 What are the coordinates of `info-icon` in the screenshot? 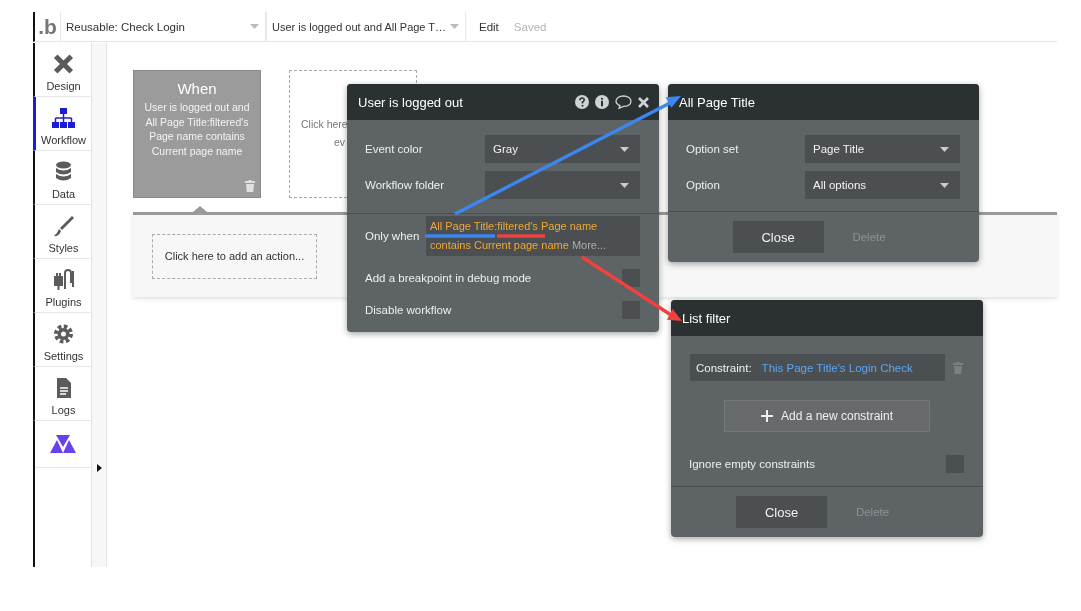 It's located at (602, 102).